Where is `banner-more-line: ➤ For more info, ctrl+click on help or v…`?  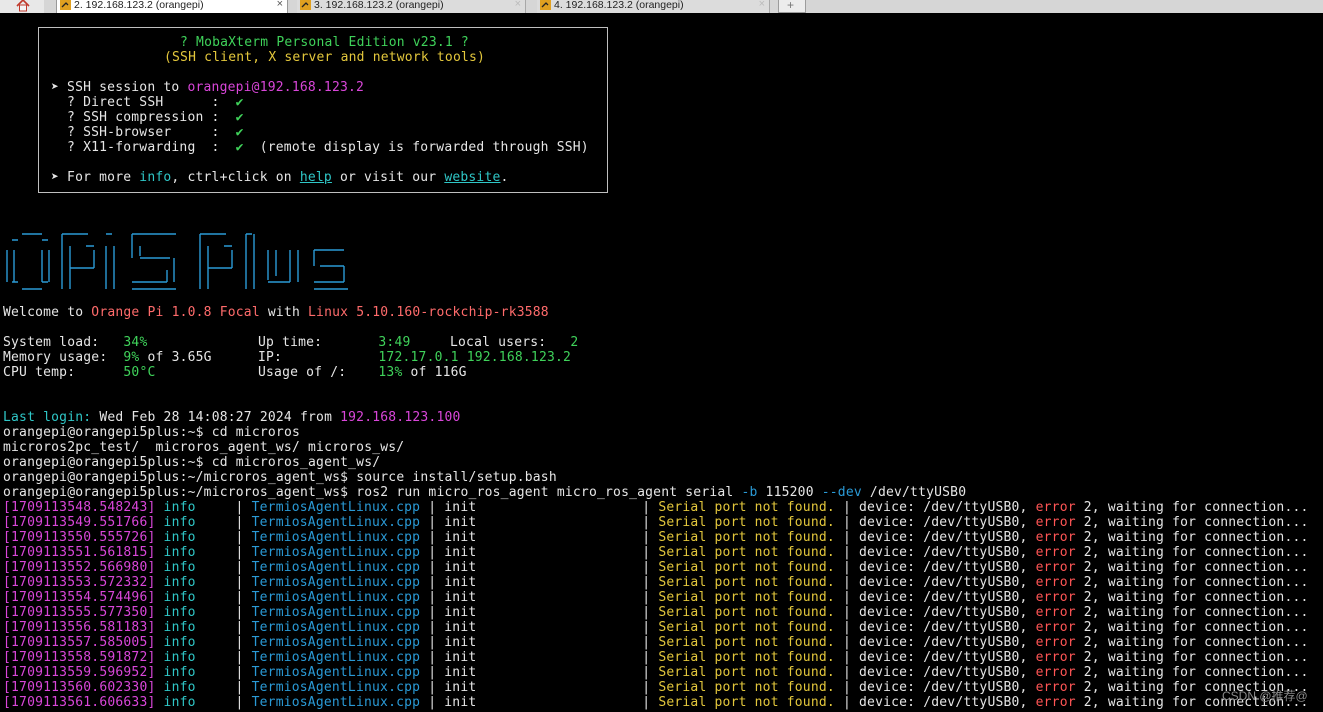 banner-more-line: ➤ For more info, ctrl+click on help or v… is located at coordinates (280, 177).